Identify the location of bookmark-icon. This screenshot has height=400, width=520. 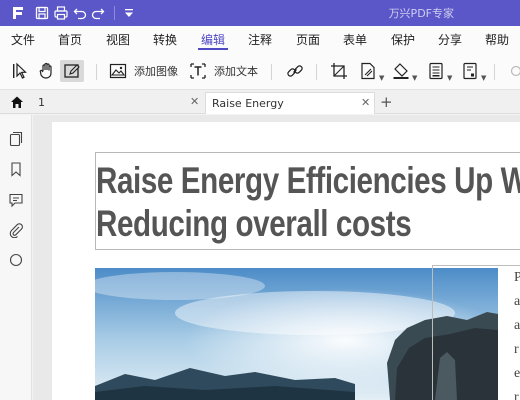
(16, 169).